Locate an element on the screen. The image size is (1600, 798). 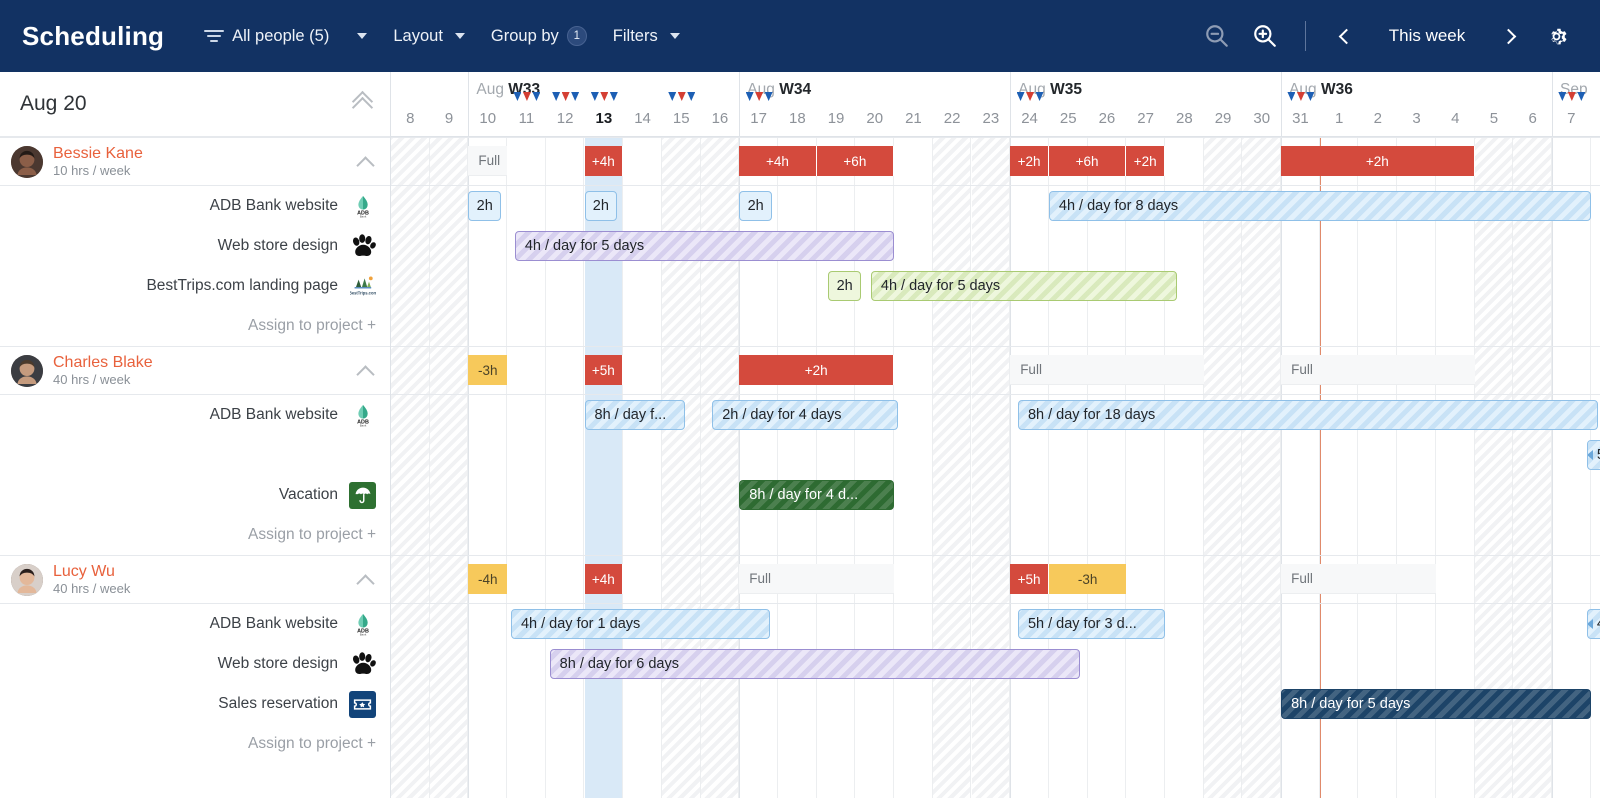
day-header: 7 is located at coordinates (1571, 118).